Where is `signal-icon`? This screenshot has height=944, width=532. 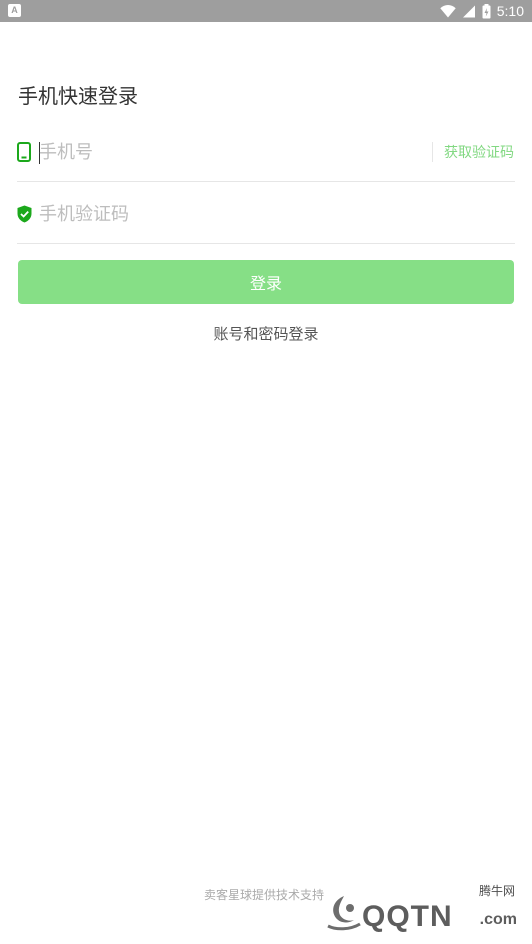
signal-icon is located at coordinates (468, 11).